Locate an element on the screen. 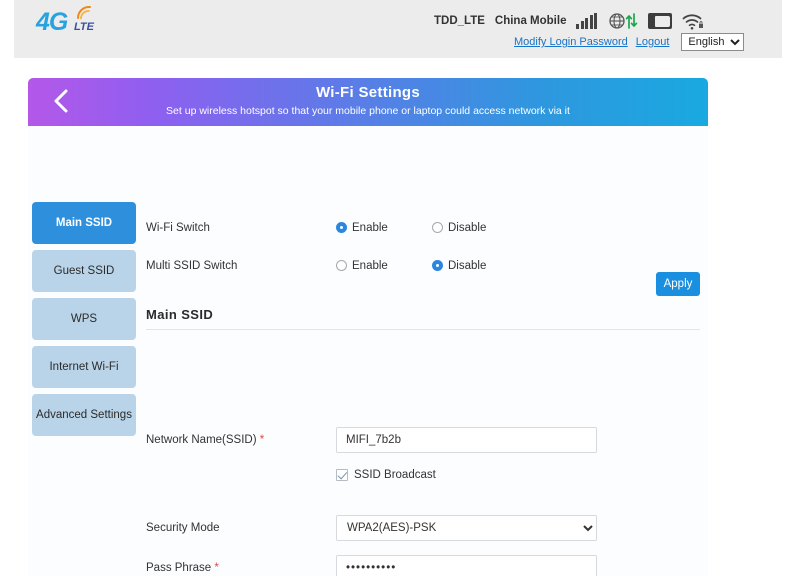  security-mode-row: Security Mode WPA2(AES)-PSK is located at coordinates (423, 527).